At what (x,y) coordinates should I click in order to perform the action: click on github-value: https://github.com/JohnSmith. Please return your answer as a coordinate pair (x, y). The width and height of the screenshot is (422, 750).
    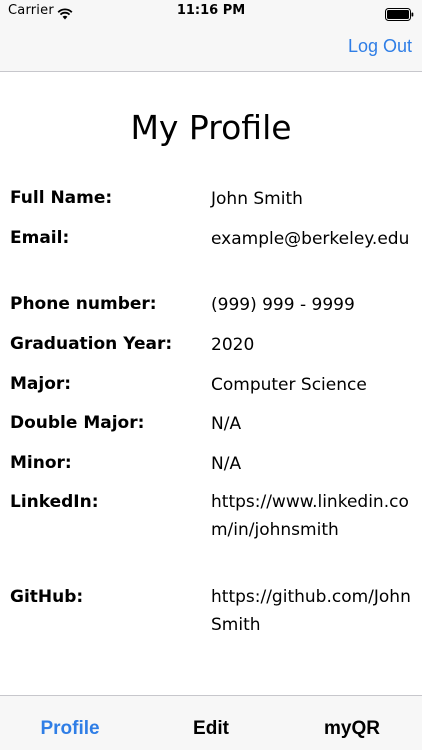
    Looking at the image, I should click on (311, 611).